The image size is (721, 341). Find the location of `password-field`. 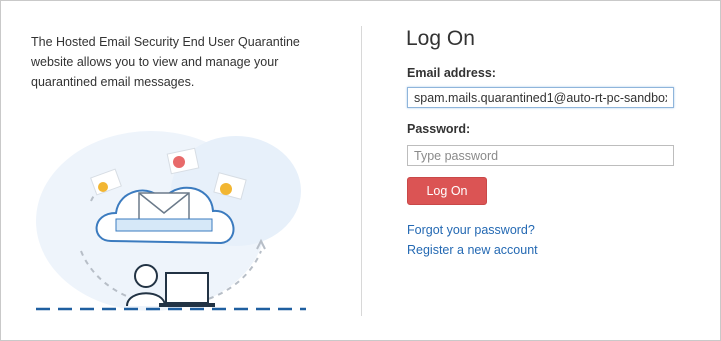

password-field is located at coordinates (540, 155).